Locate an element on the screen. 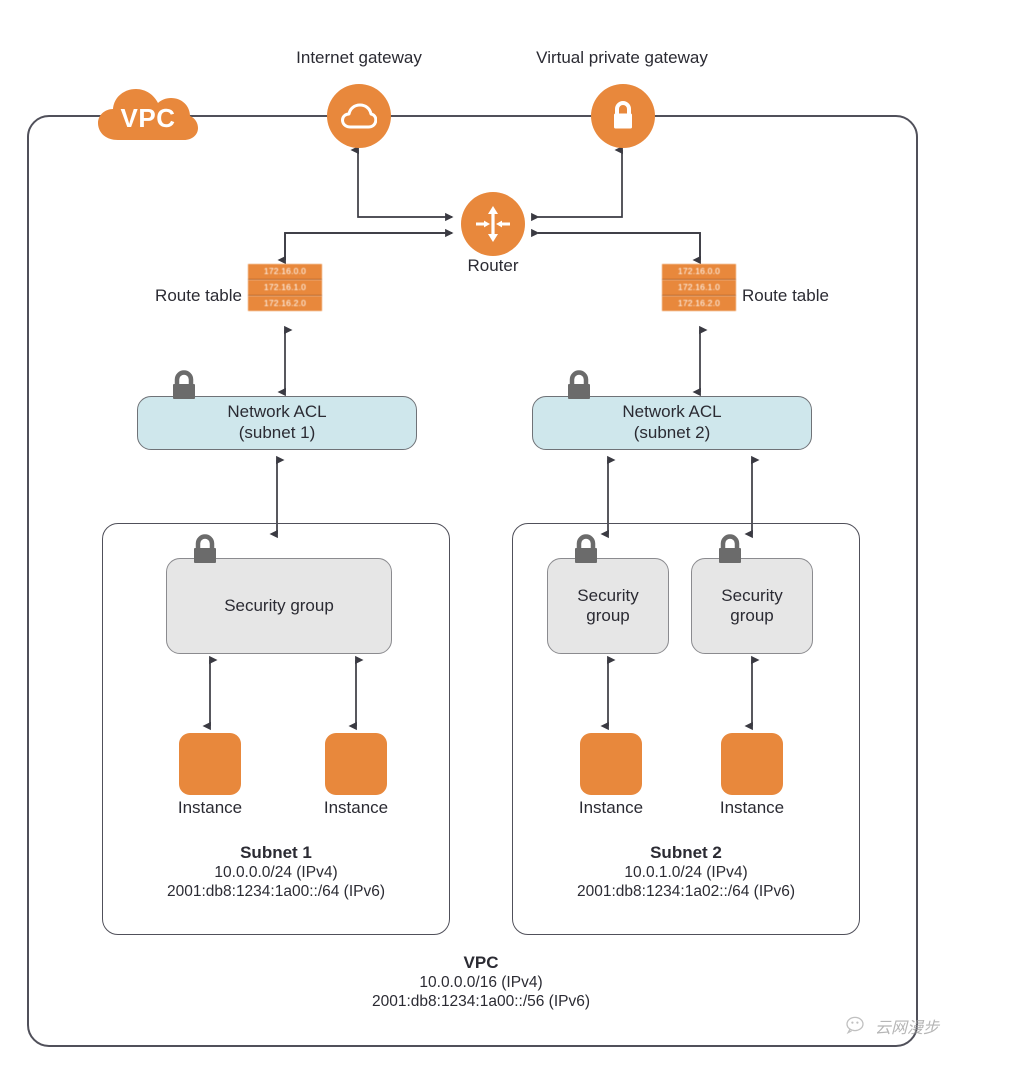  route-table-right-label: Route table is located at coordinates (785, 295).